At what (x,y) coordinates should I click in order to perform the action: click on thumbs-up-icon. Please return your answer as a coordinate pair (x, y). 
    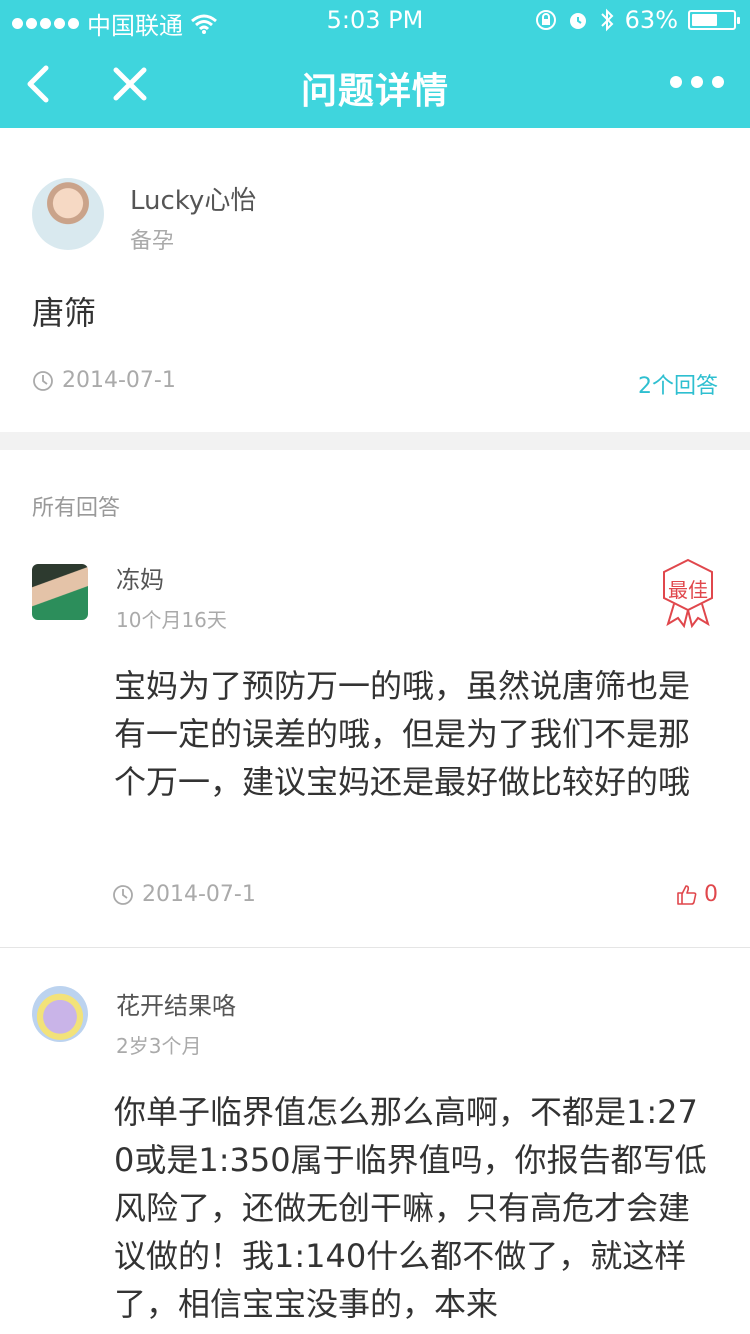
    Looking at the image, I should click on (687, 894).